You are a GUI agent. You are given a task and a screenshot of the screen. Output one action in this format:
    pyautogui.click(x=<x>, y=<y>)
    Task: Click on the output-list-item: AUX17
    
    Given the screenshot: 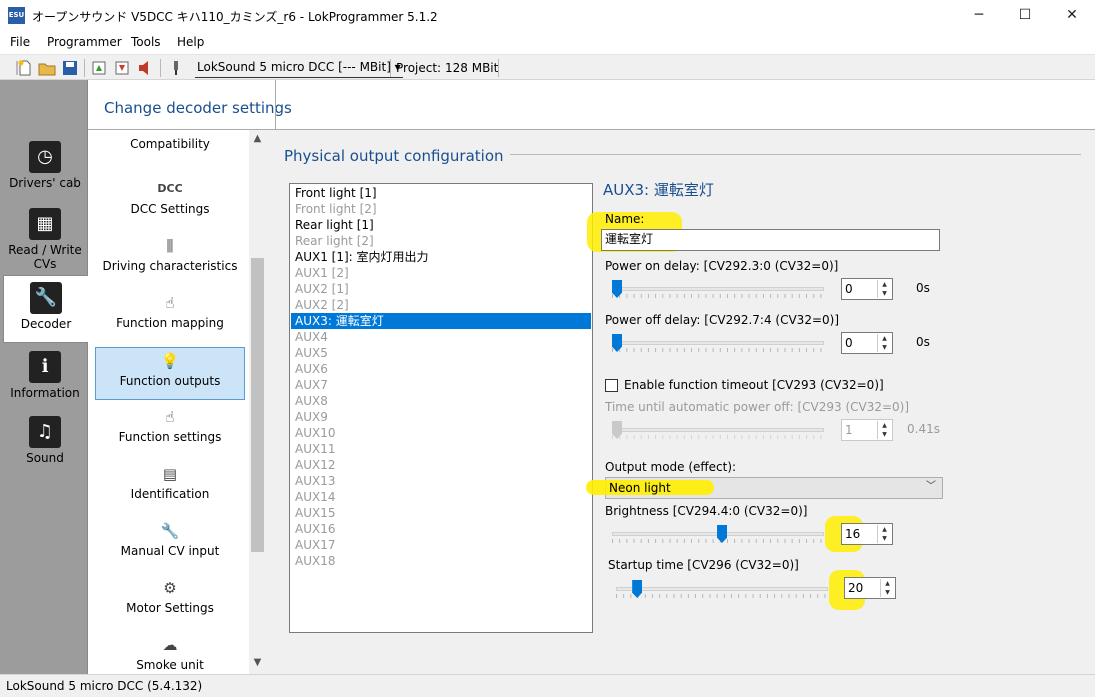 What is the action you would take?
    pyautogui.click(x=441, y=545)
    